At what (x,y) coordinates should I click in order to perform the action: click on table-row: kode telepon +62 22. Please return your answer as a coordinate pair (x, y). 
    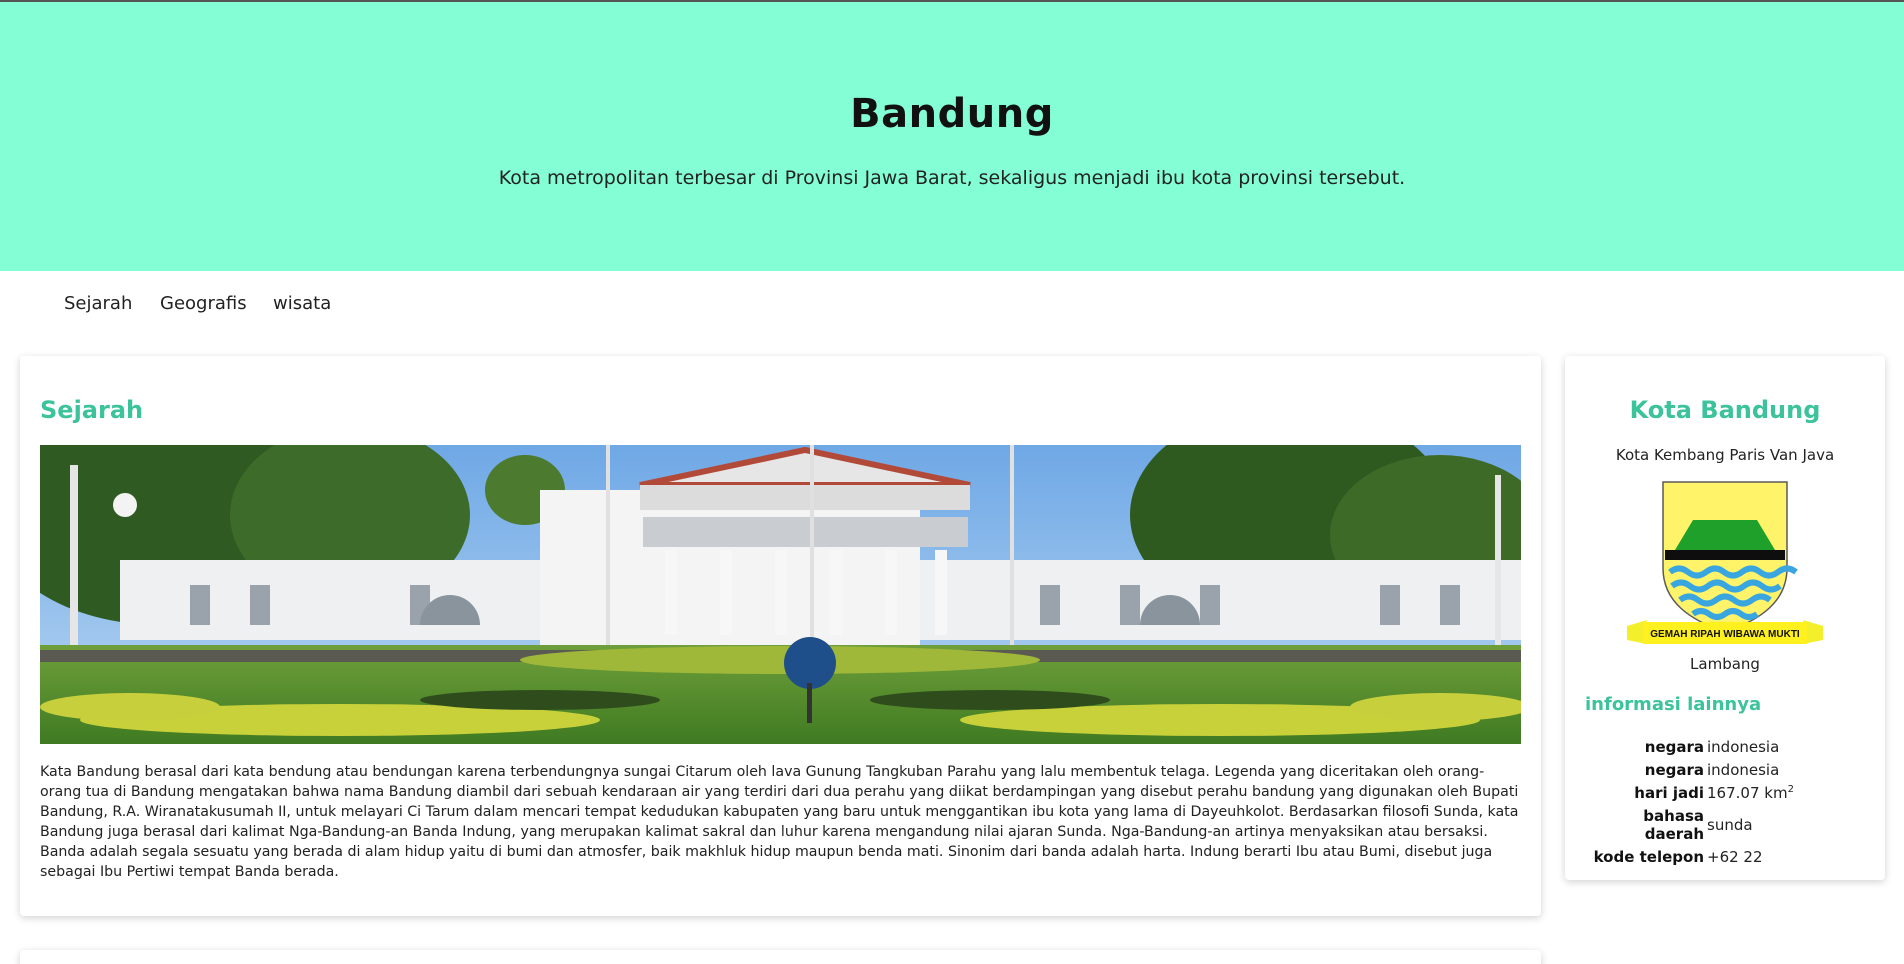
    Looking at the image, I should click on (1689, 857).